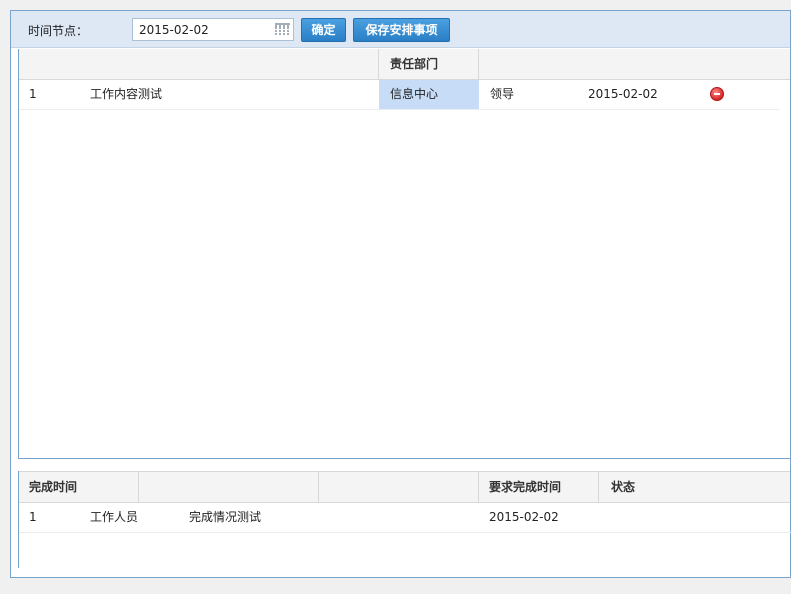 The height and width of the screenshot is (594, 791). What do you see at coordinates (623, 487) in the screenshot?
I see `header-status: 状态` at bounding box center [623, 487].